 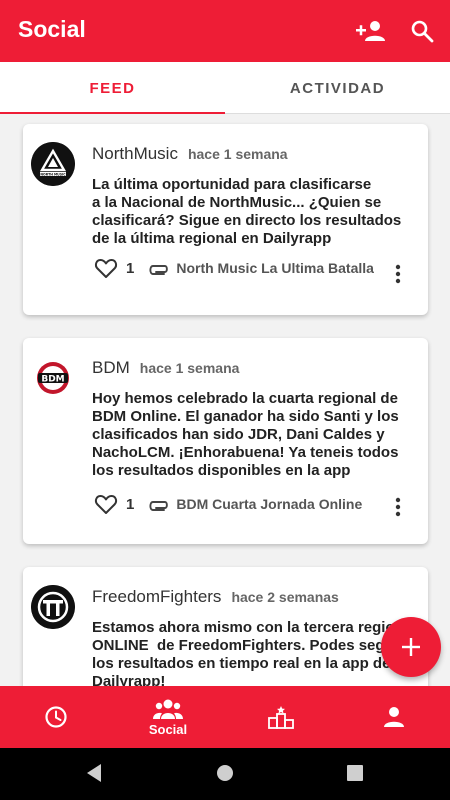 I want to click on system-navigation-bar, so click(x=225, y=774).